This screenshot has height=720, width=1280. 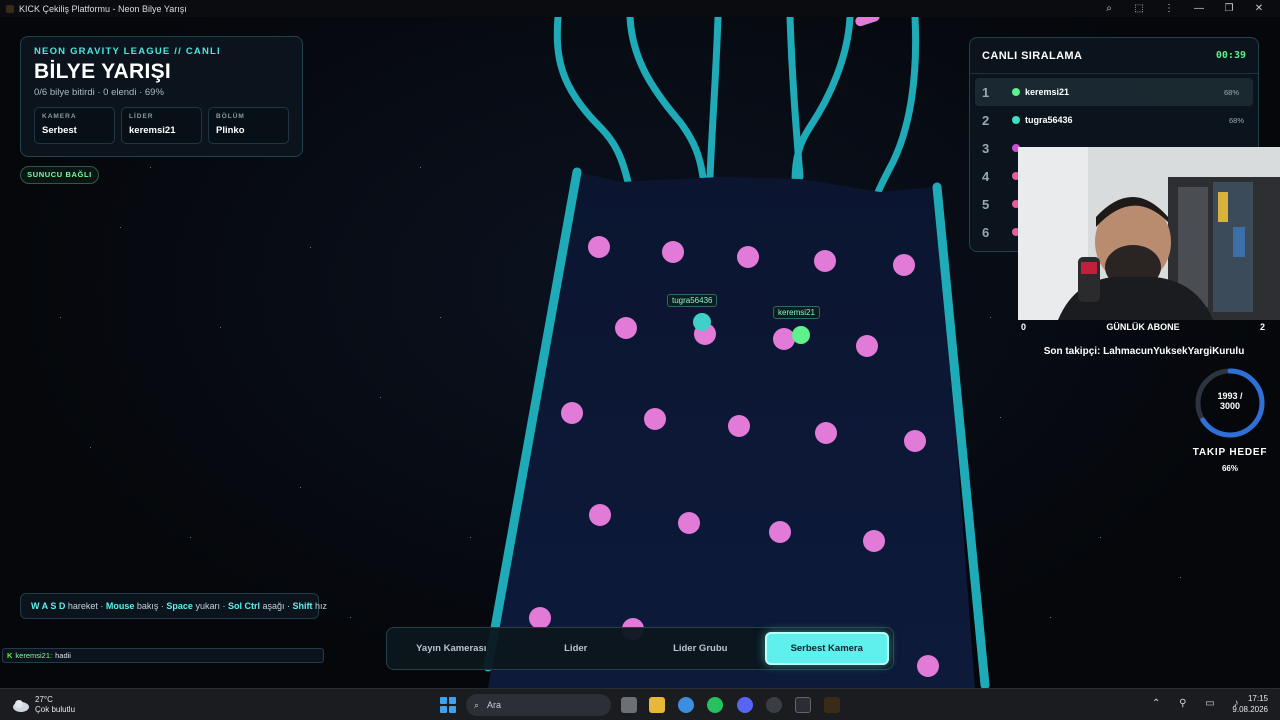 I want to click on hint-key: Mouse, so click(x=120, y=606).